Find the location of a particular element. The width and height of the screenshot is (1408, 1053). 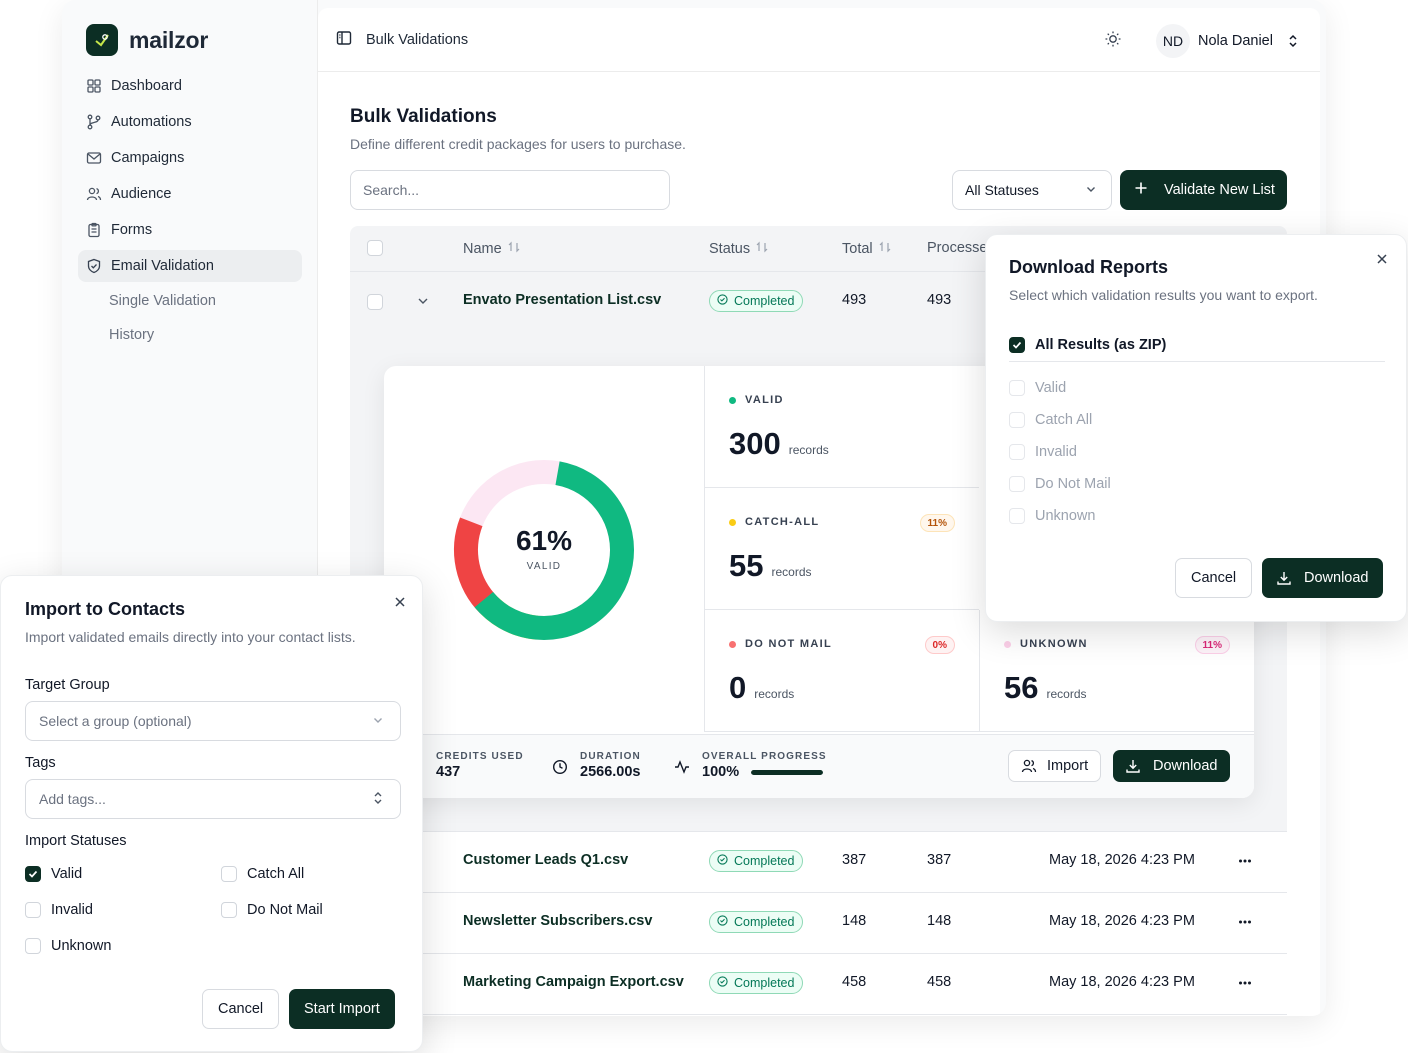

sidebar-item-label: Audience is located at coordinates (141, 194).